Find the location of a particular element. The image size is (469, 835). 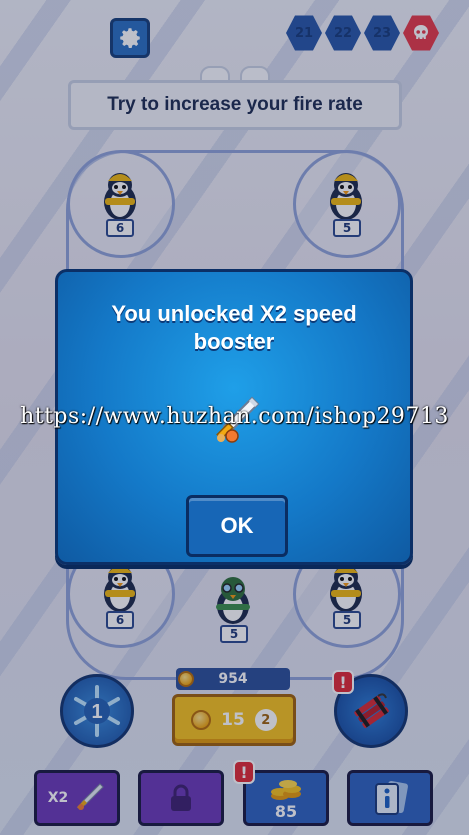

ok-button: OK is located at coordinates (237, 526).